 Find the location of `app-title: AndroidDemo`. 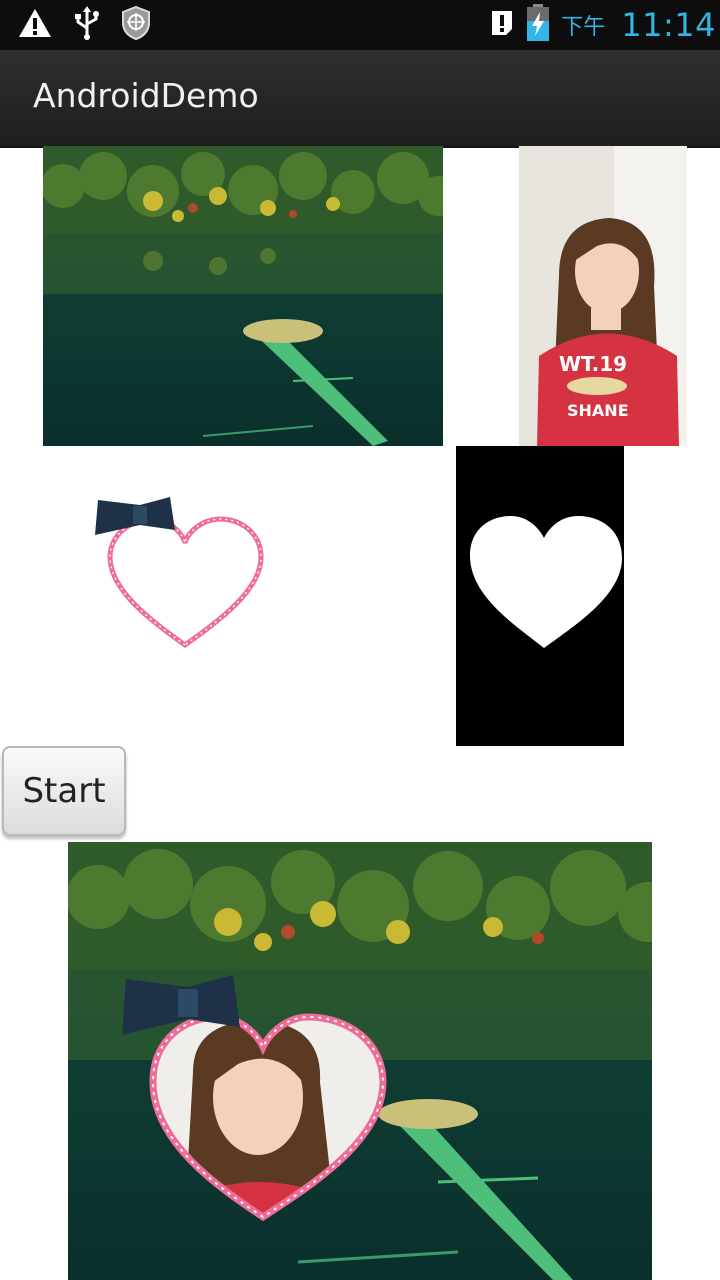

app-title: AndroidDemo is located at coordinates (146, 95).